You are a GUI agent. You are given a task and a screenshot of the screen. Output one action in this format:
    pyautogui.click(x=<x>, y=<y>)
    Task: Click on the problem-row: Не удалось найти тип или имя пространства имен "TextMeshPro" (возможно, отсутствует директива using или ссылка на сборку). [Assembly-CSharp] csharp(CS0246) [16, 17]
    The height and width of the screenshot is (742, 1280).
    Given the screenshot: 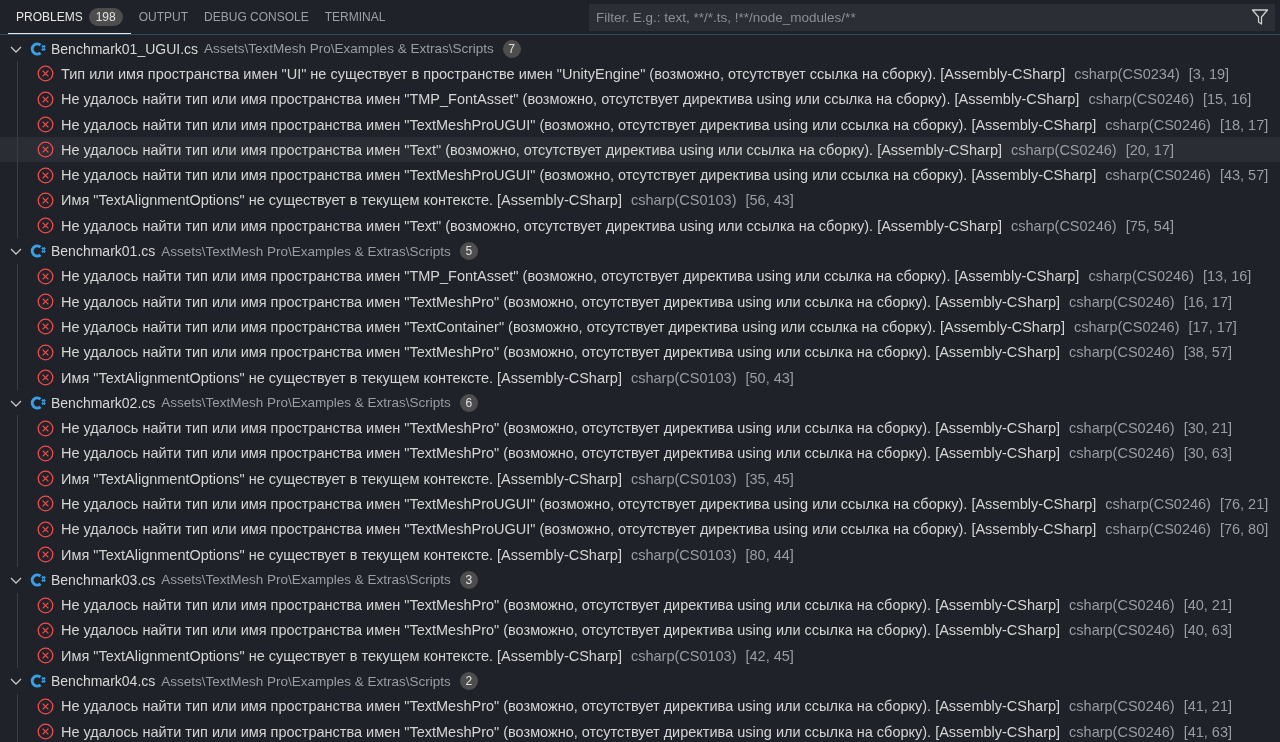 What is the action you would take?
    pyautogui.click(x=640, y=301)
    